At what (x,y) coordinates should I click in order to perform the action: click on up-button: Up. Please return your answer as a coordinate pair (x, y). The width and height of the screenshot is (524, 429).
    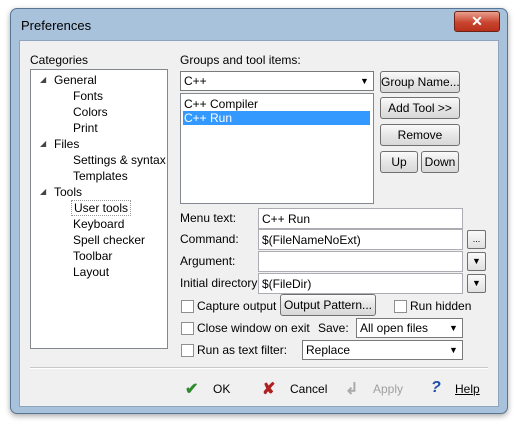
    Looking at the image, I should click on (399, 162).